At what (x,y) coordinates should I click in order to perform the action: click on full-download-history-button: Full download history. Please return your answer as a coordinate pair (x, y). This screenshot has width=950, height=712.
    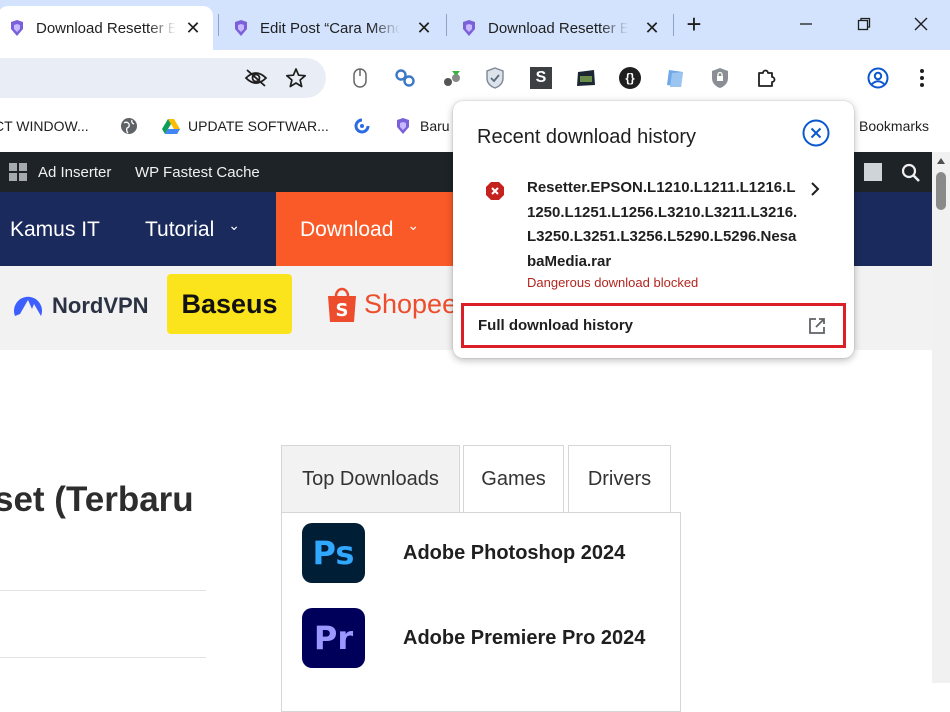
    Looking at the image, I should click on (653, 325).